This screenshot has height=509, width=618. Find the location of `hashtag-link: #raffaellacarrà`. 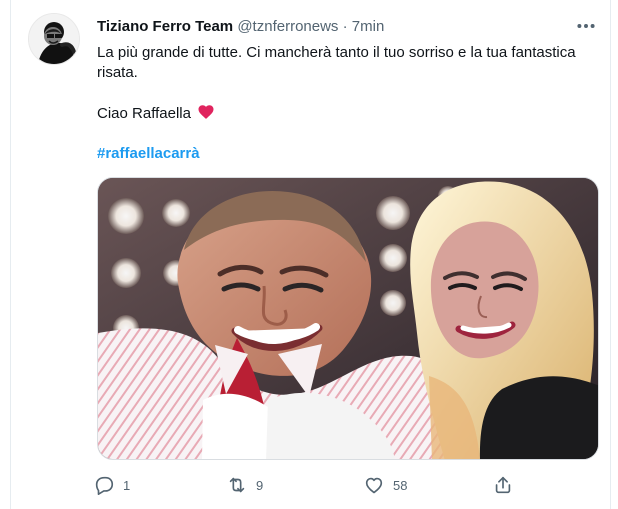

hashtag-link: #raffaellacarrà is located at coordinates (148, 153).